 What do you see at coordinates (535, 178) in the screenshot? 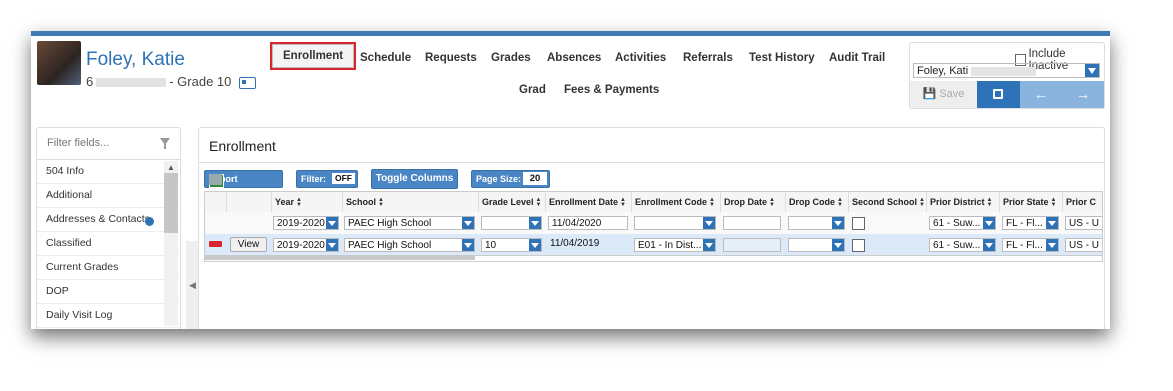
I see `page-size-input: 20` at bounding box center [535, 178].